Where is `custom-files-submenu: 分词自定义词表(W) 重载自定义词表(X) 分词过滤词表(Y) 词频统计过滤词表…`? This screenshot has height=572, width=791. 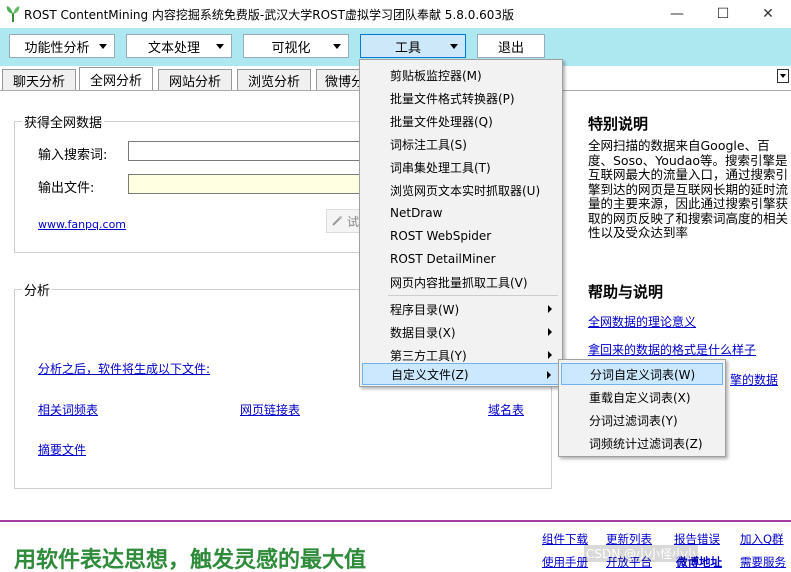 custom-files-submenu: 分词自定义词表(W) 重载自定义词表(X) 分词过滤词表(Y) 词频统计过滤词表… is located at coordinates (642, 408).